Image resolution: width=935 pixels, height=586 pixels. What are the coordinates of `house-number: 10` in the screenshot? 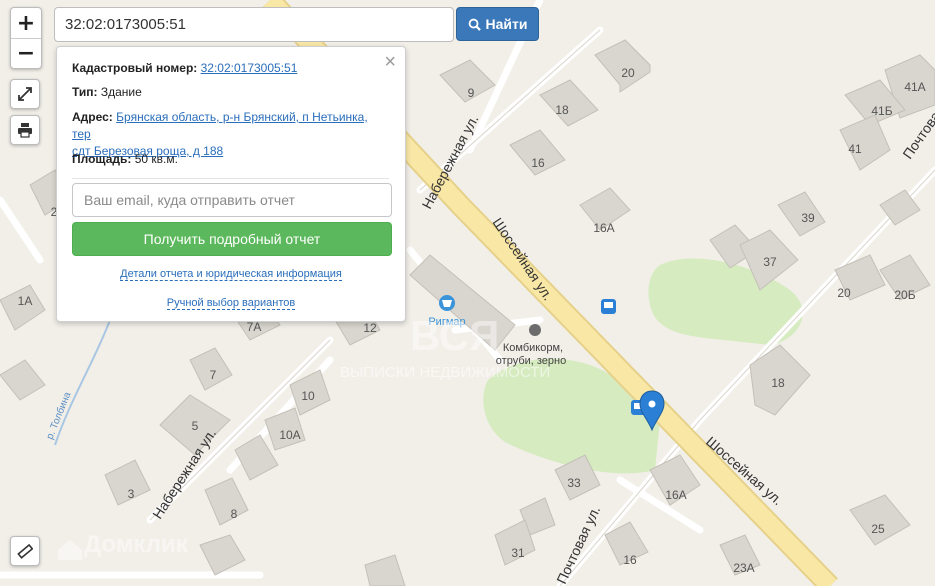 It's located at (308, 396).